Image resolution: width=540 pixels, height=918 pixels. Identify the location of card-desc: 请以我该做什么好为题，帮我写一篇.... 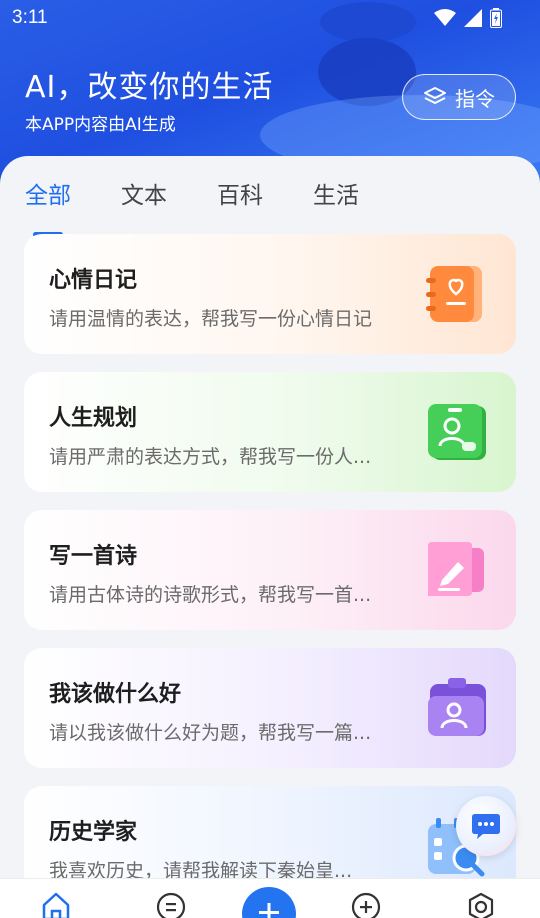
(210, 733).